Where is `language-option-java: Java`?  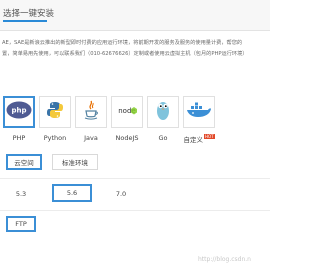 language-option-java: Java is located at coordinates (91, 119).